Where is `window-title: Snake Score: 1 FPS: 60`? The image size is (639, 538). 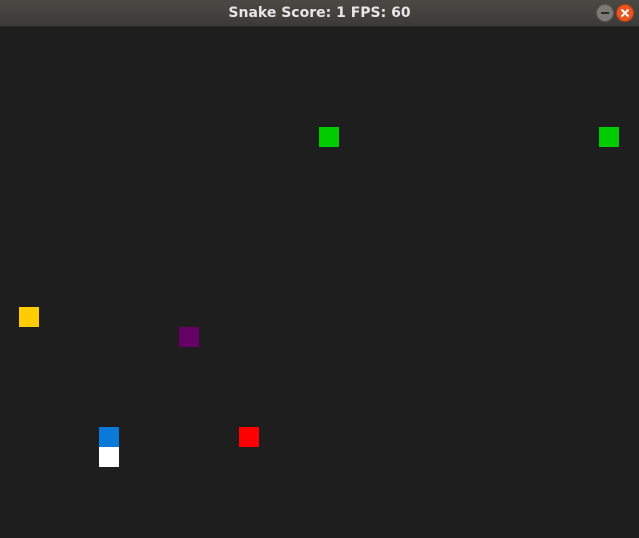
window-title: Snake Score: 1 FPS: 60 is located at coordinates (319, 13).